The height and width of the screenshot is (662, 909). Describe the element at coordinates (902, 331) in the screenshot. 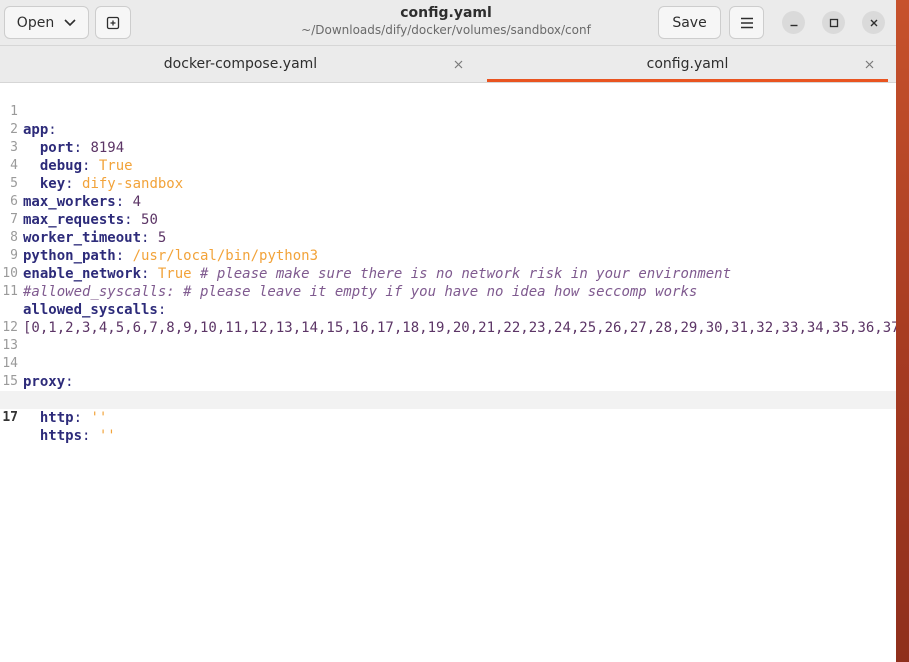

I see `desktop-wallpaper` at that location.